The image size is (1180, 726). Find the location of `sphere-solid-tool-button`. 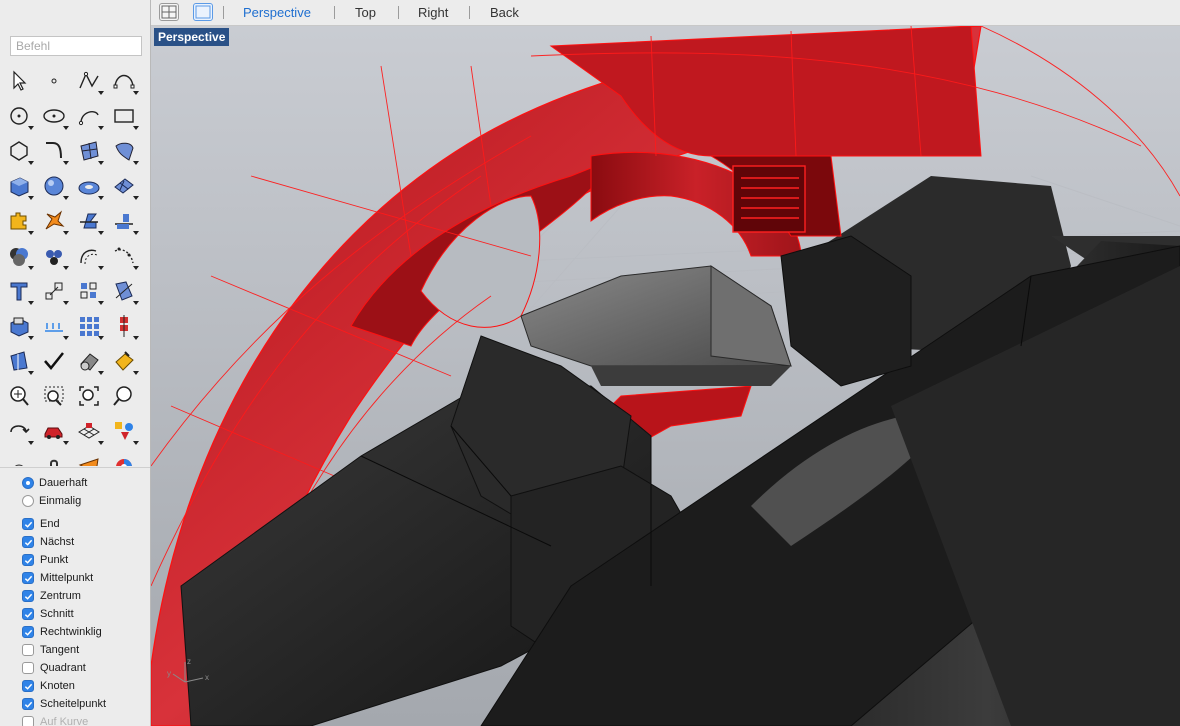

sphere-solid-tool-button is located at coordinates (54, 186).